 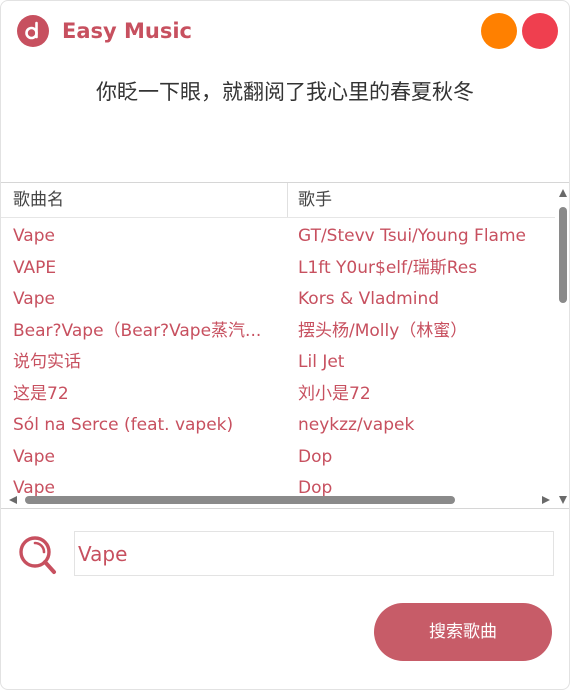 What do you see at coordinates (546, 500) in the screenshot?
I see `scroll-right-arrow-icon` at bounding box center [546, 500].